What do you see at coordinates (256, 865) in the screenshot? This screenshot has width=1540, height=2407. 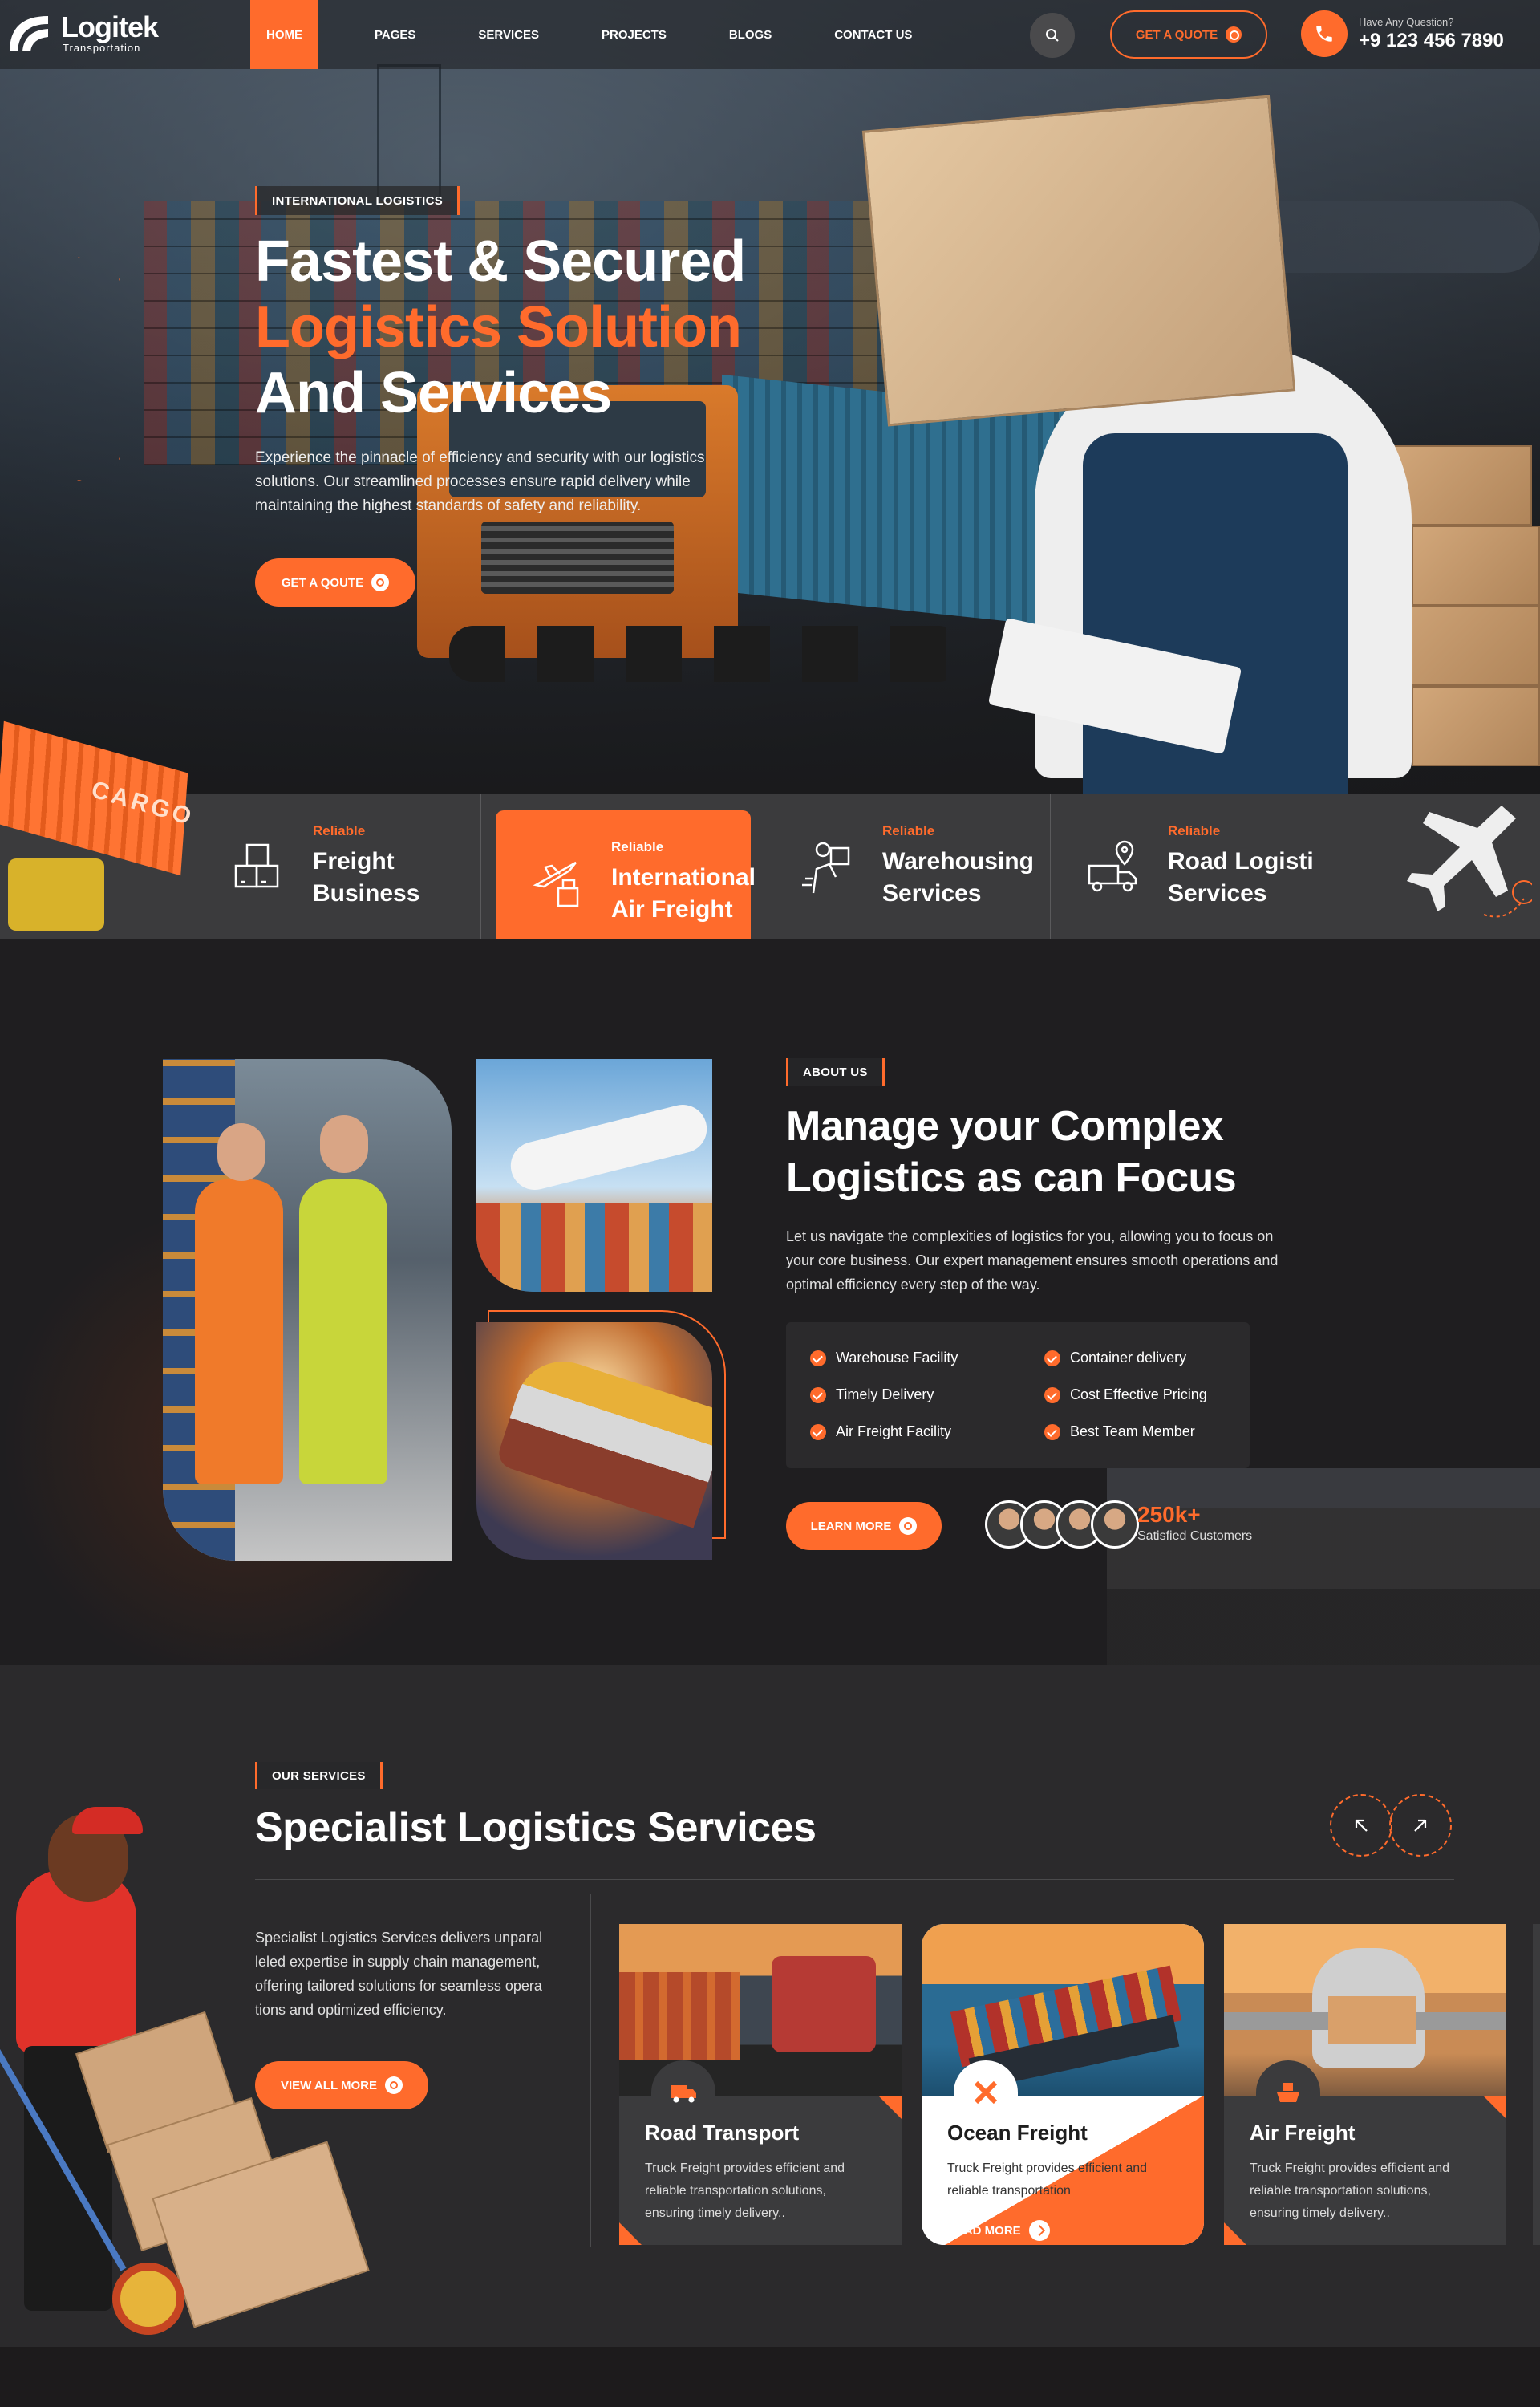 I see `boxes-icon` at bounding box center [256, 865].